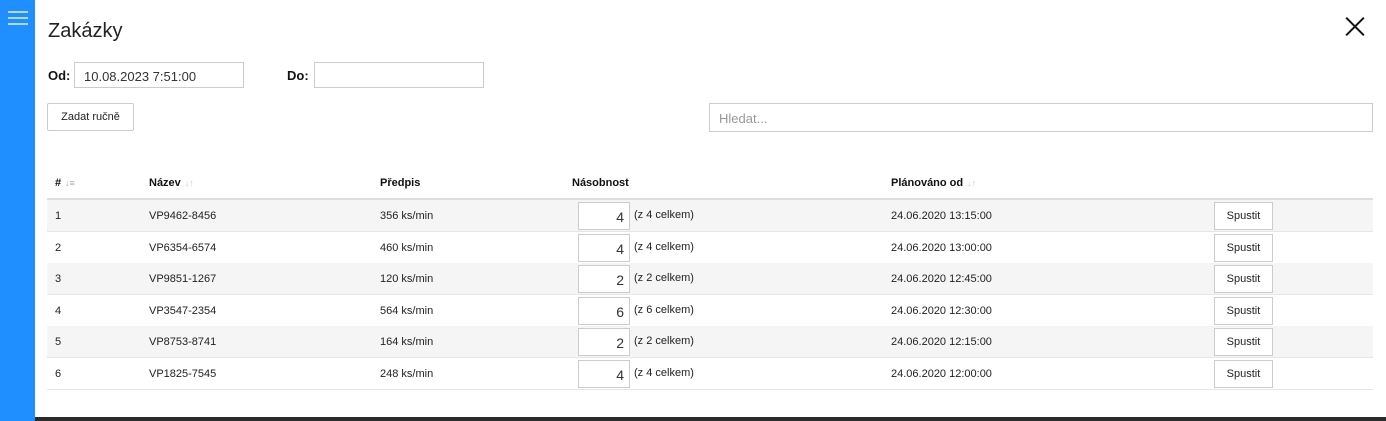  Describe the element at coordinates (407, 248) in the screenshot. I see `row-spec: 460 ks/min` at that location.